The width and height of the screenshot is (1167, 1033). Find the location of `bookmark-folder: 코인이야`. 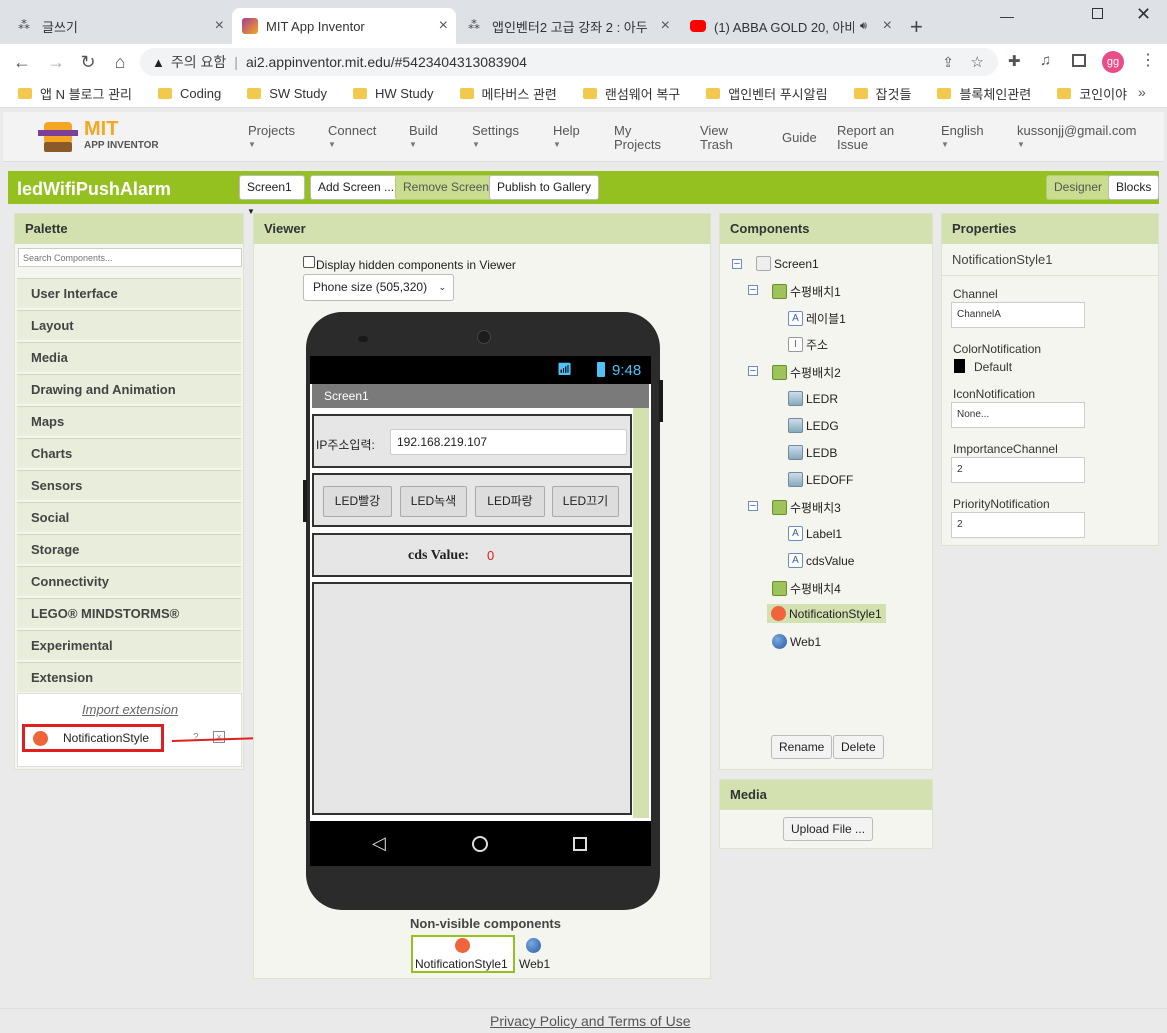

bookmark-folder: 코인이야 is located at coordinates (1092, 93).